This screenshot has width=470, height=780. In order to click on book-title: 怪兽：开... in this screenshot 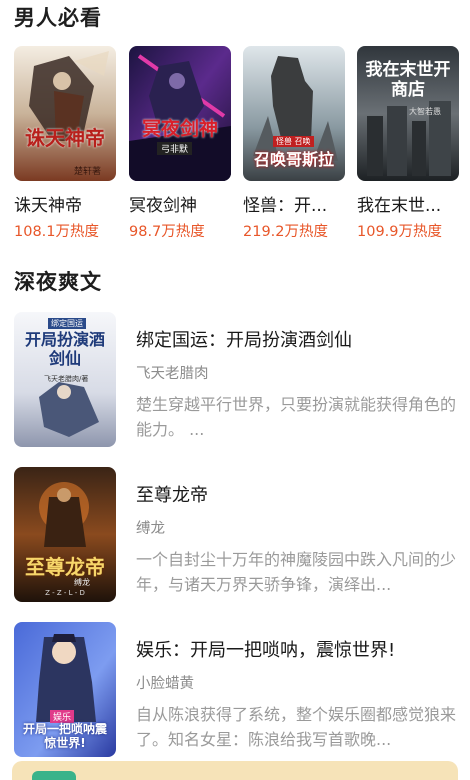, I will do `click(285, 206)`.